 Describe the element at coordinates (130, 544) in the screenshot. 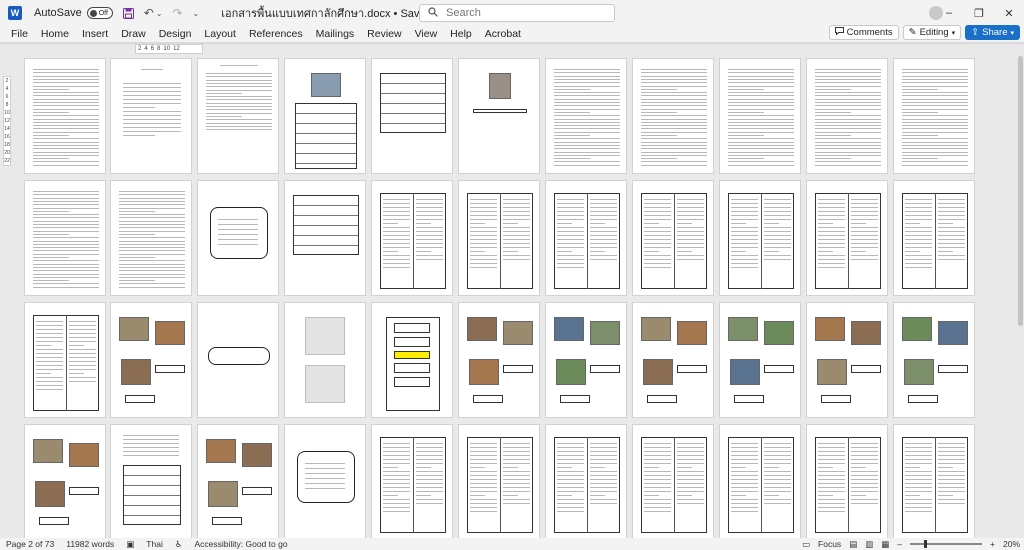

I see `proofing-icon: ▣` at that location.